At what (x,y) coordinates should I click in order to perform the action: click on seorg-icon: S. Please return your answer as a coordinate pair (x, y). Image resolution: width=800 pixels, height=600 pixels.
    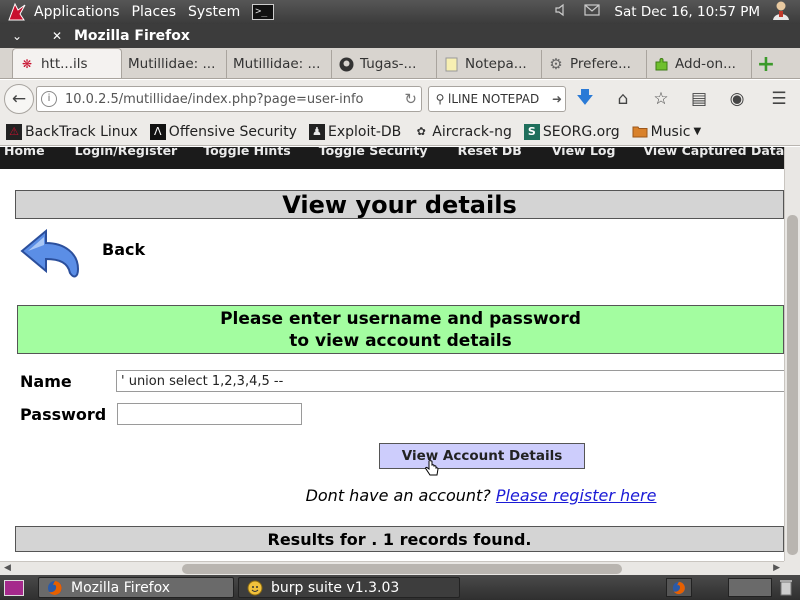
    Looking at the image, I should click on (531, 131).